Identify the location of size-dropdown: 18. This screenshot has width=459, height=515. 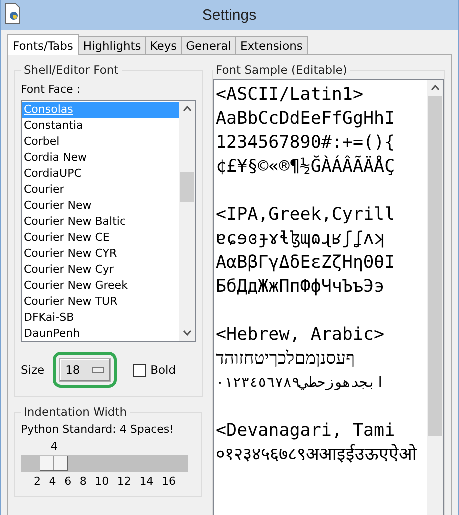
(84, 370).